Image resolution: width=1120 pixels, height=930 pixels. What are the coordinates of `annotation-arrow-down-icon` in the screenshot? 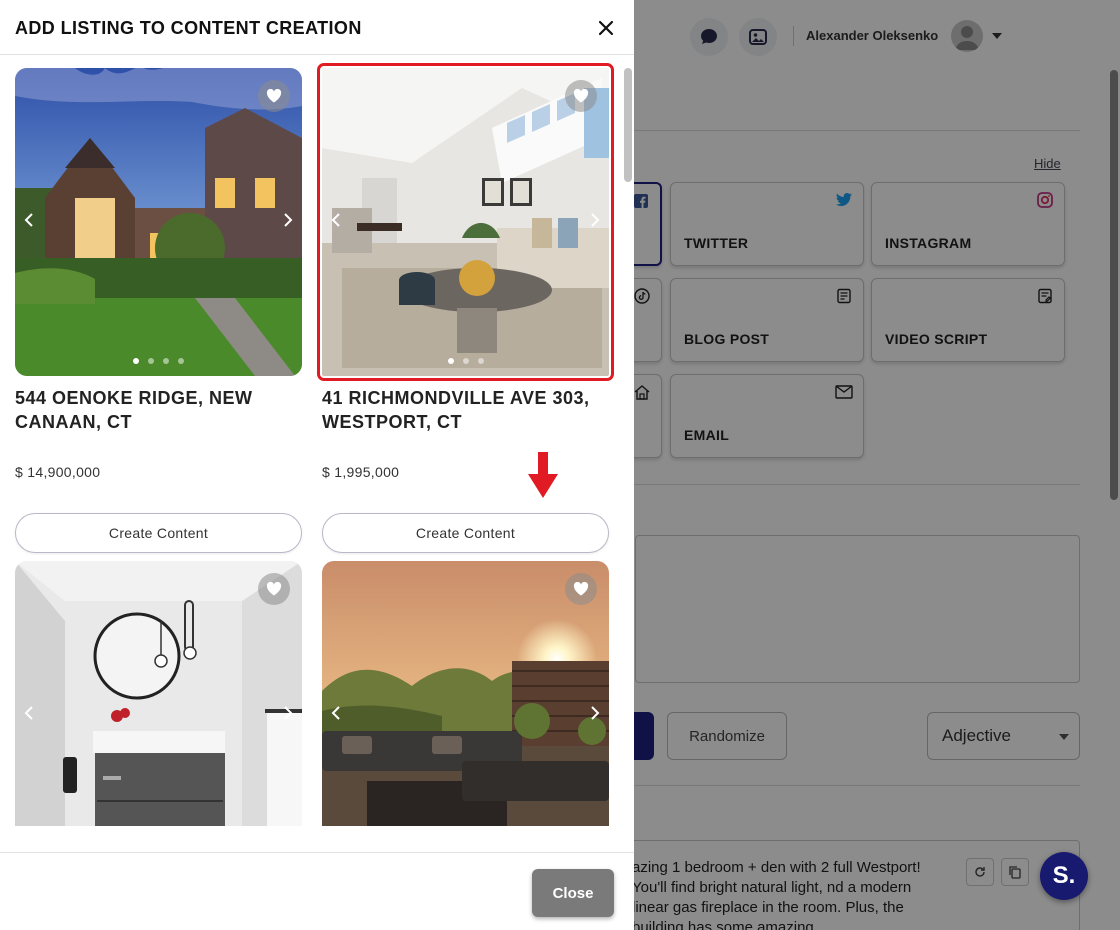 It's located at (543, 475).